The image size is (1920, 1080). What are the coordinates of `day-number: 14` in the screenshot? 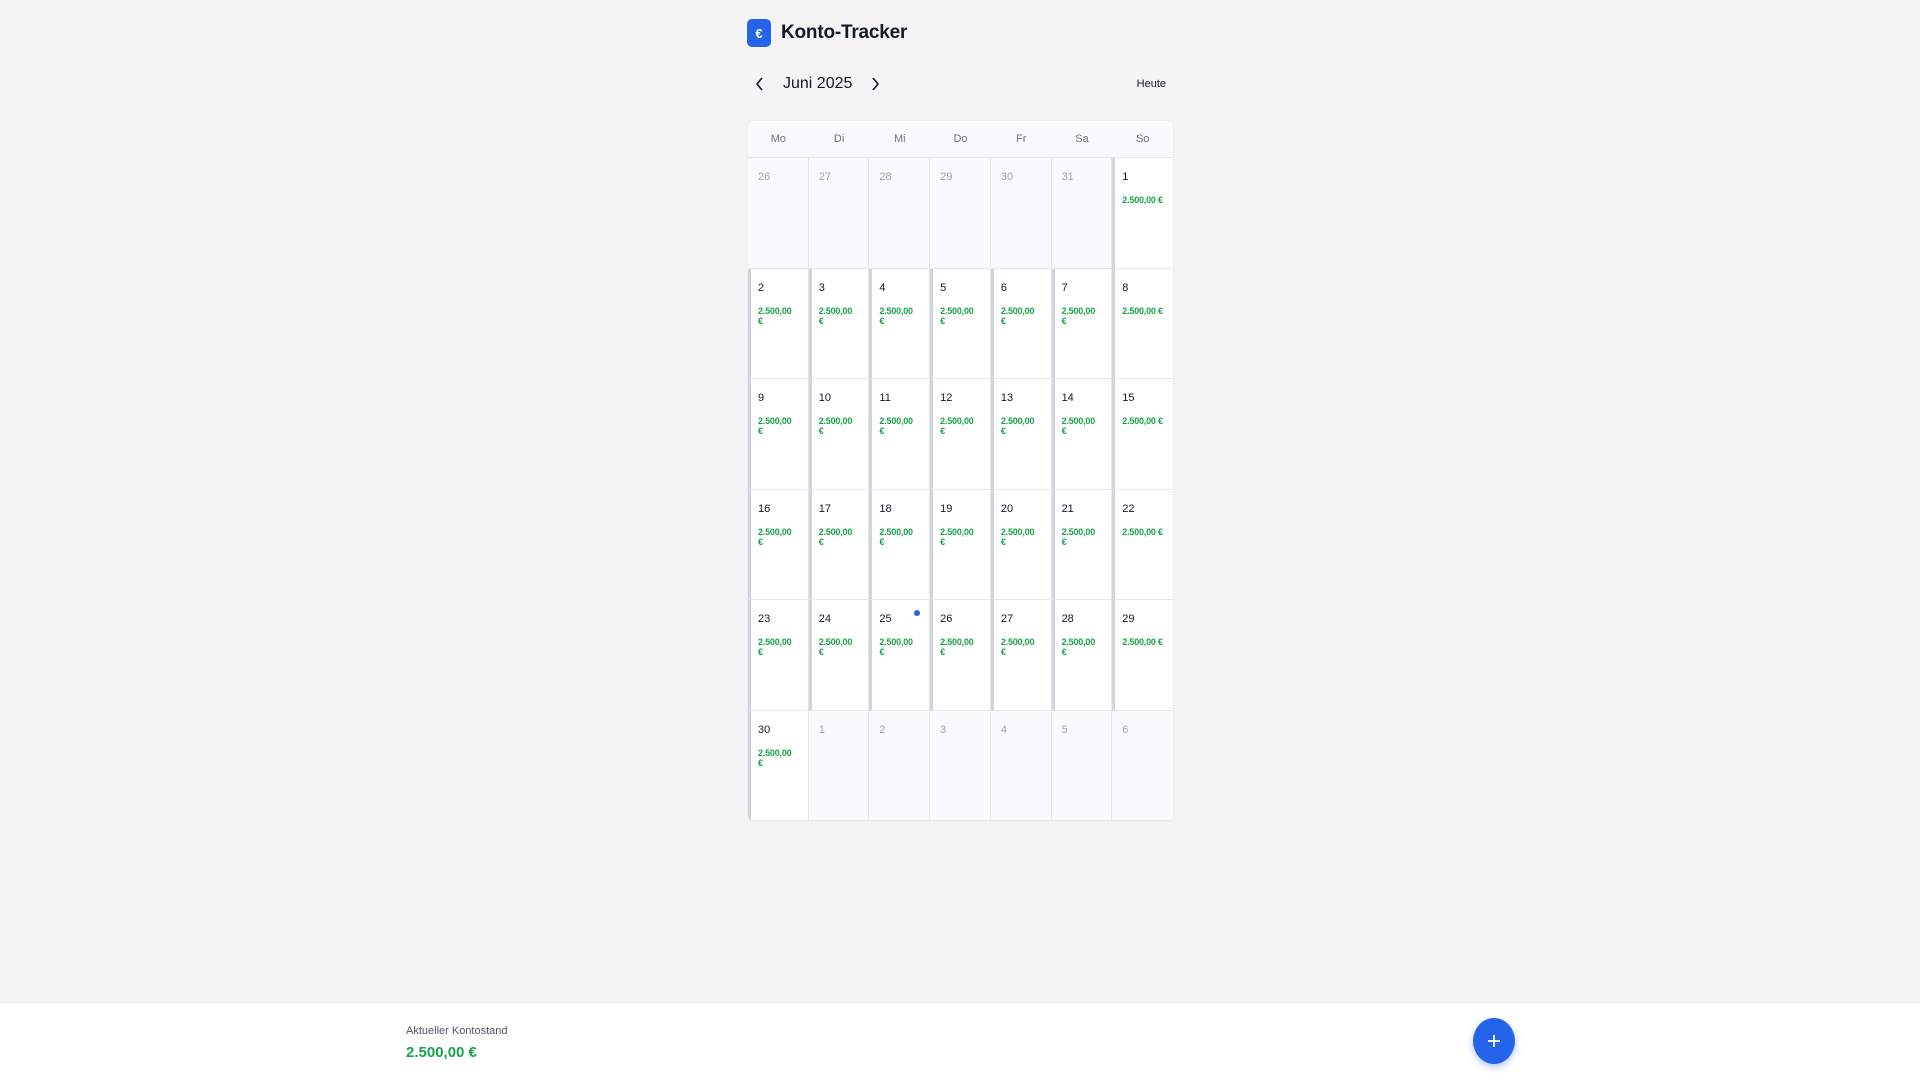 It's located at (1067, 398).